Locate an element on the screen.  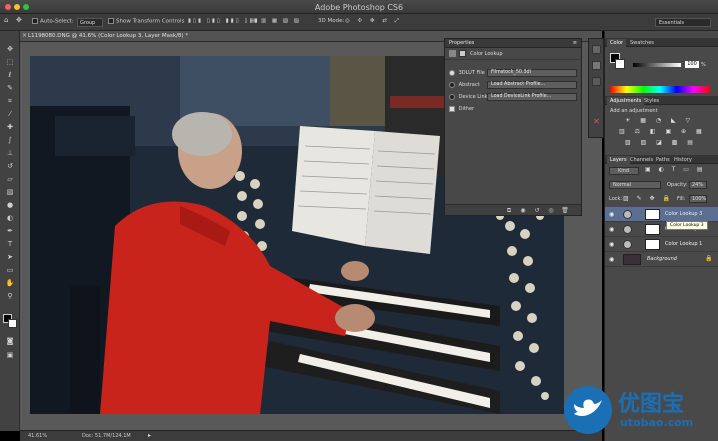
screen-mode-icon: ▣ is located at coordinates (10, 355).